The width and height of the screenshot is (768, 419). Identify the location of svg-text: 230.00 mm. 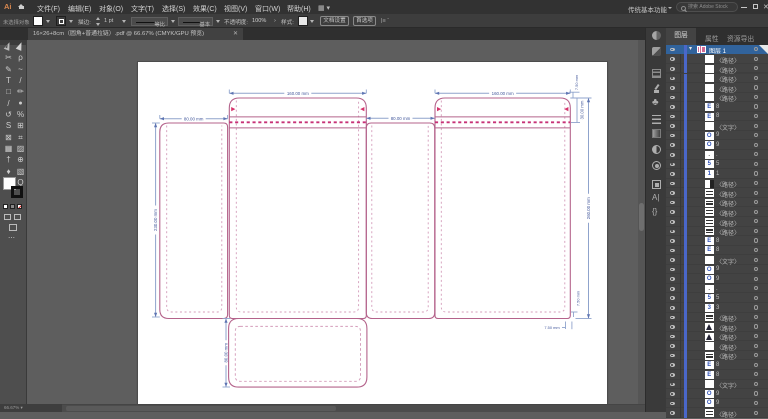
(155, 219).